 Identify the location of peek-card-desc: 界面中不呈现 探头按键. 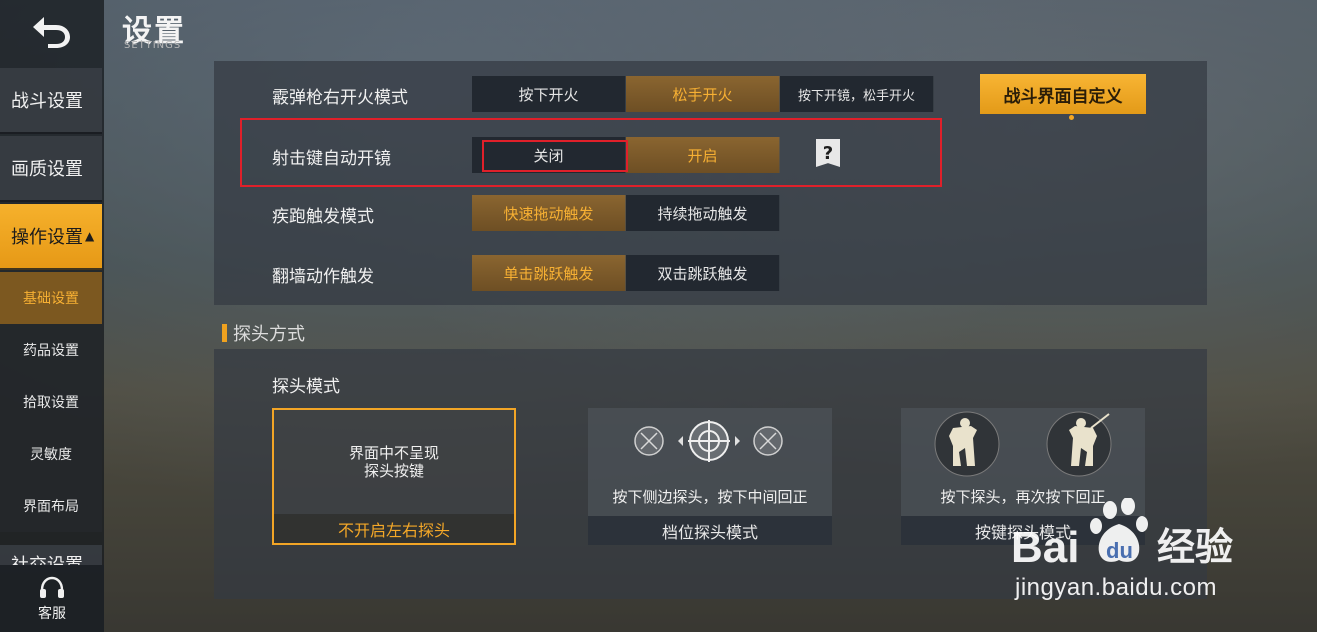
(394, 462).